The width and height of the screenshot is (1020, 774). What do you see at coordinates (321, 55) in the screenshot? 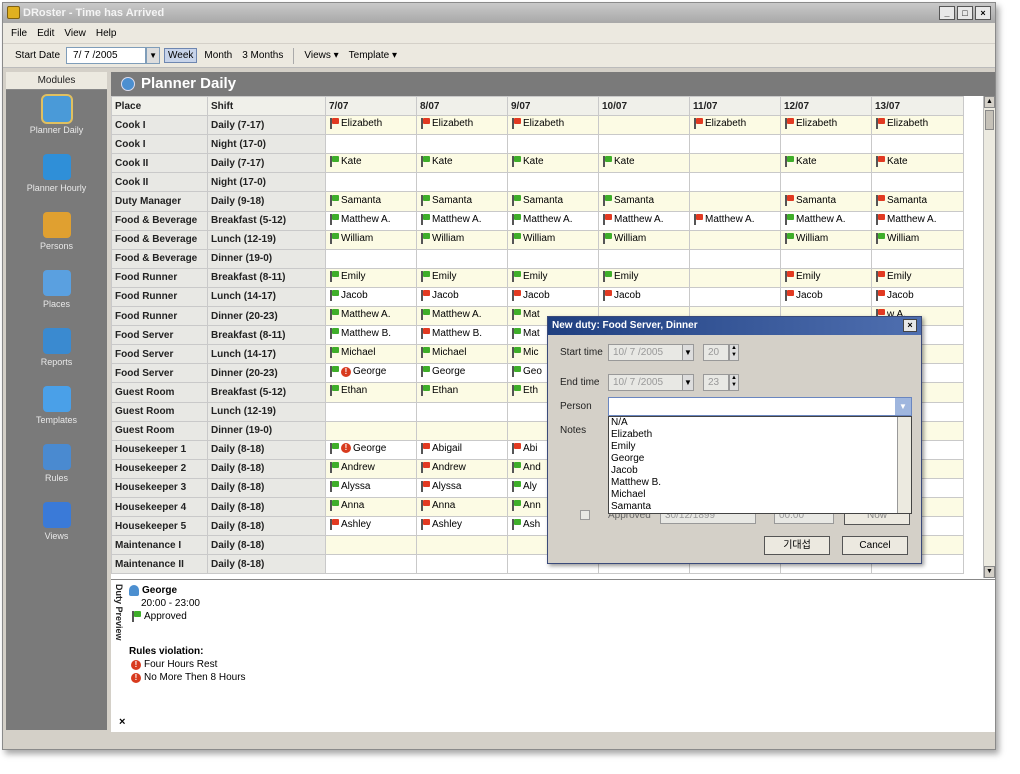
I see `views-dropdown: Views ▾` at bounding box center [321, 55].